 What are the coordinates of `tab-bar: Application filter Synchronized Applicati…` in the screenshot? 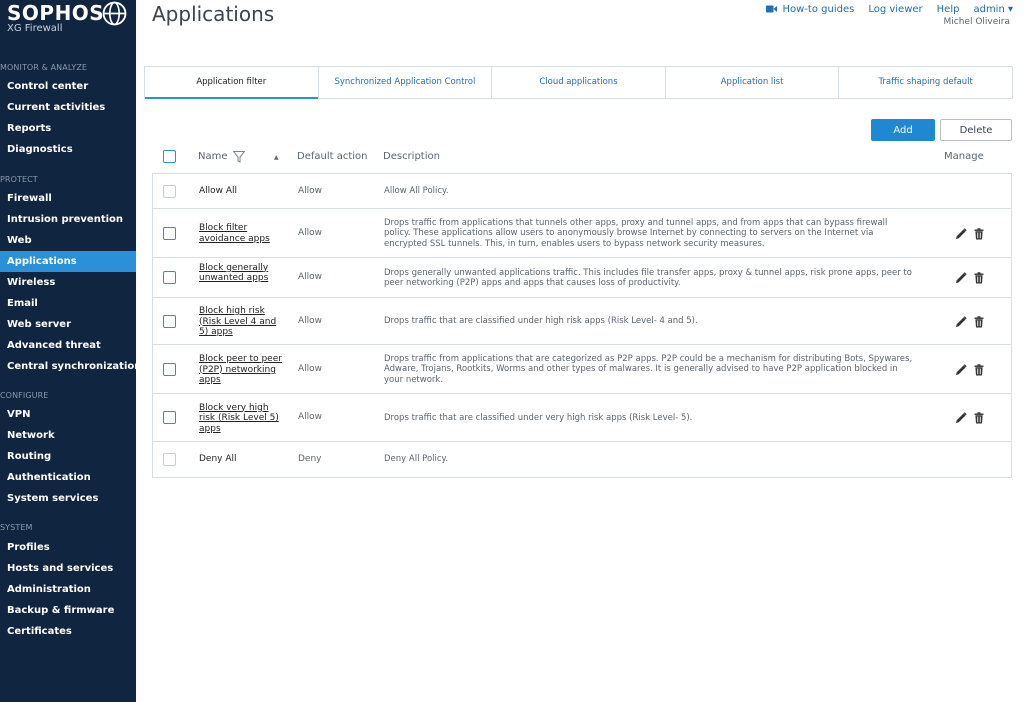 It's located at (578, 82).